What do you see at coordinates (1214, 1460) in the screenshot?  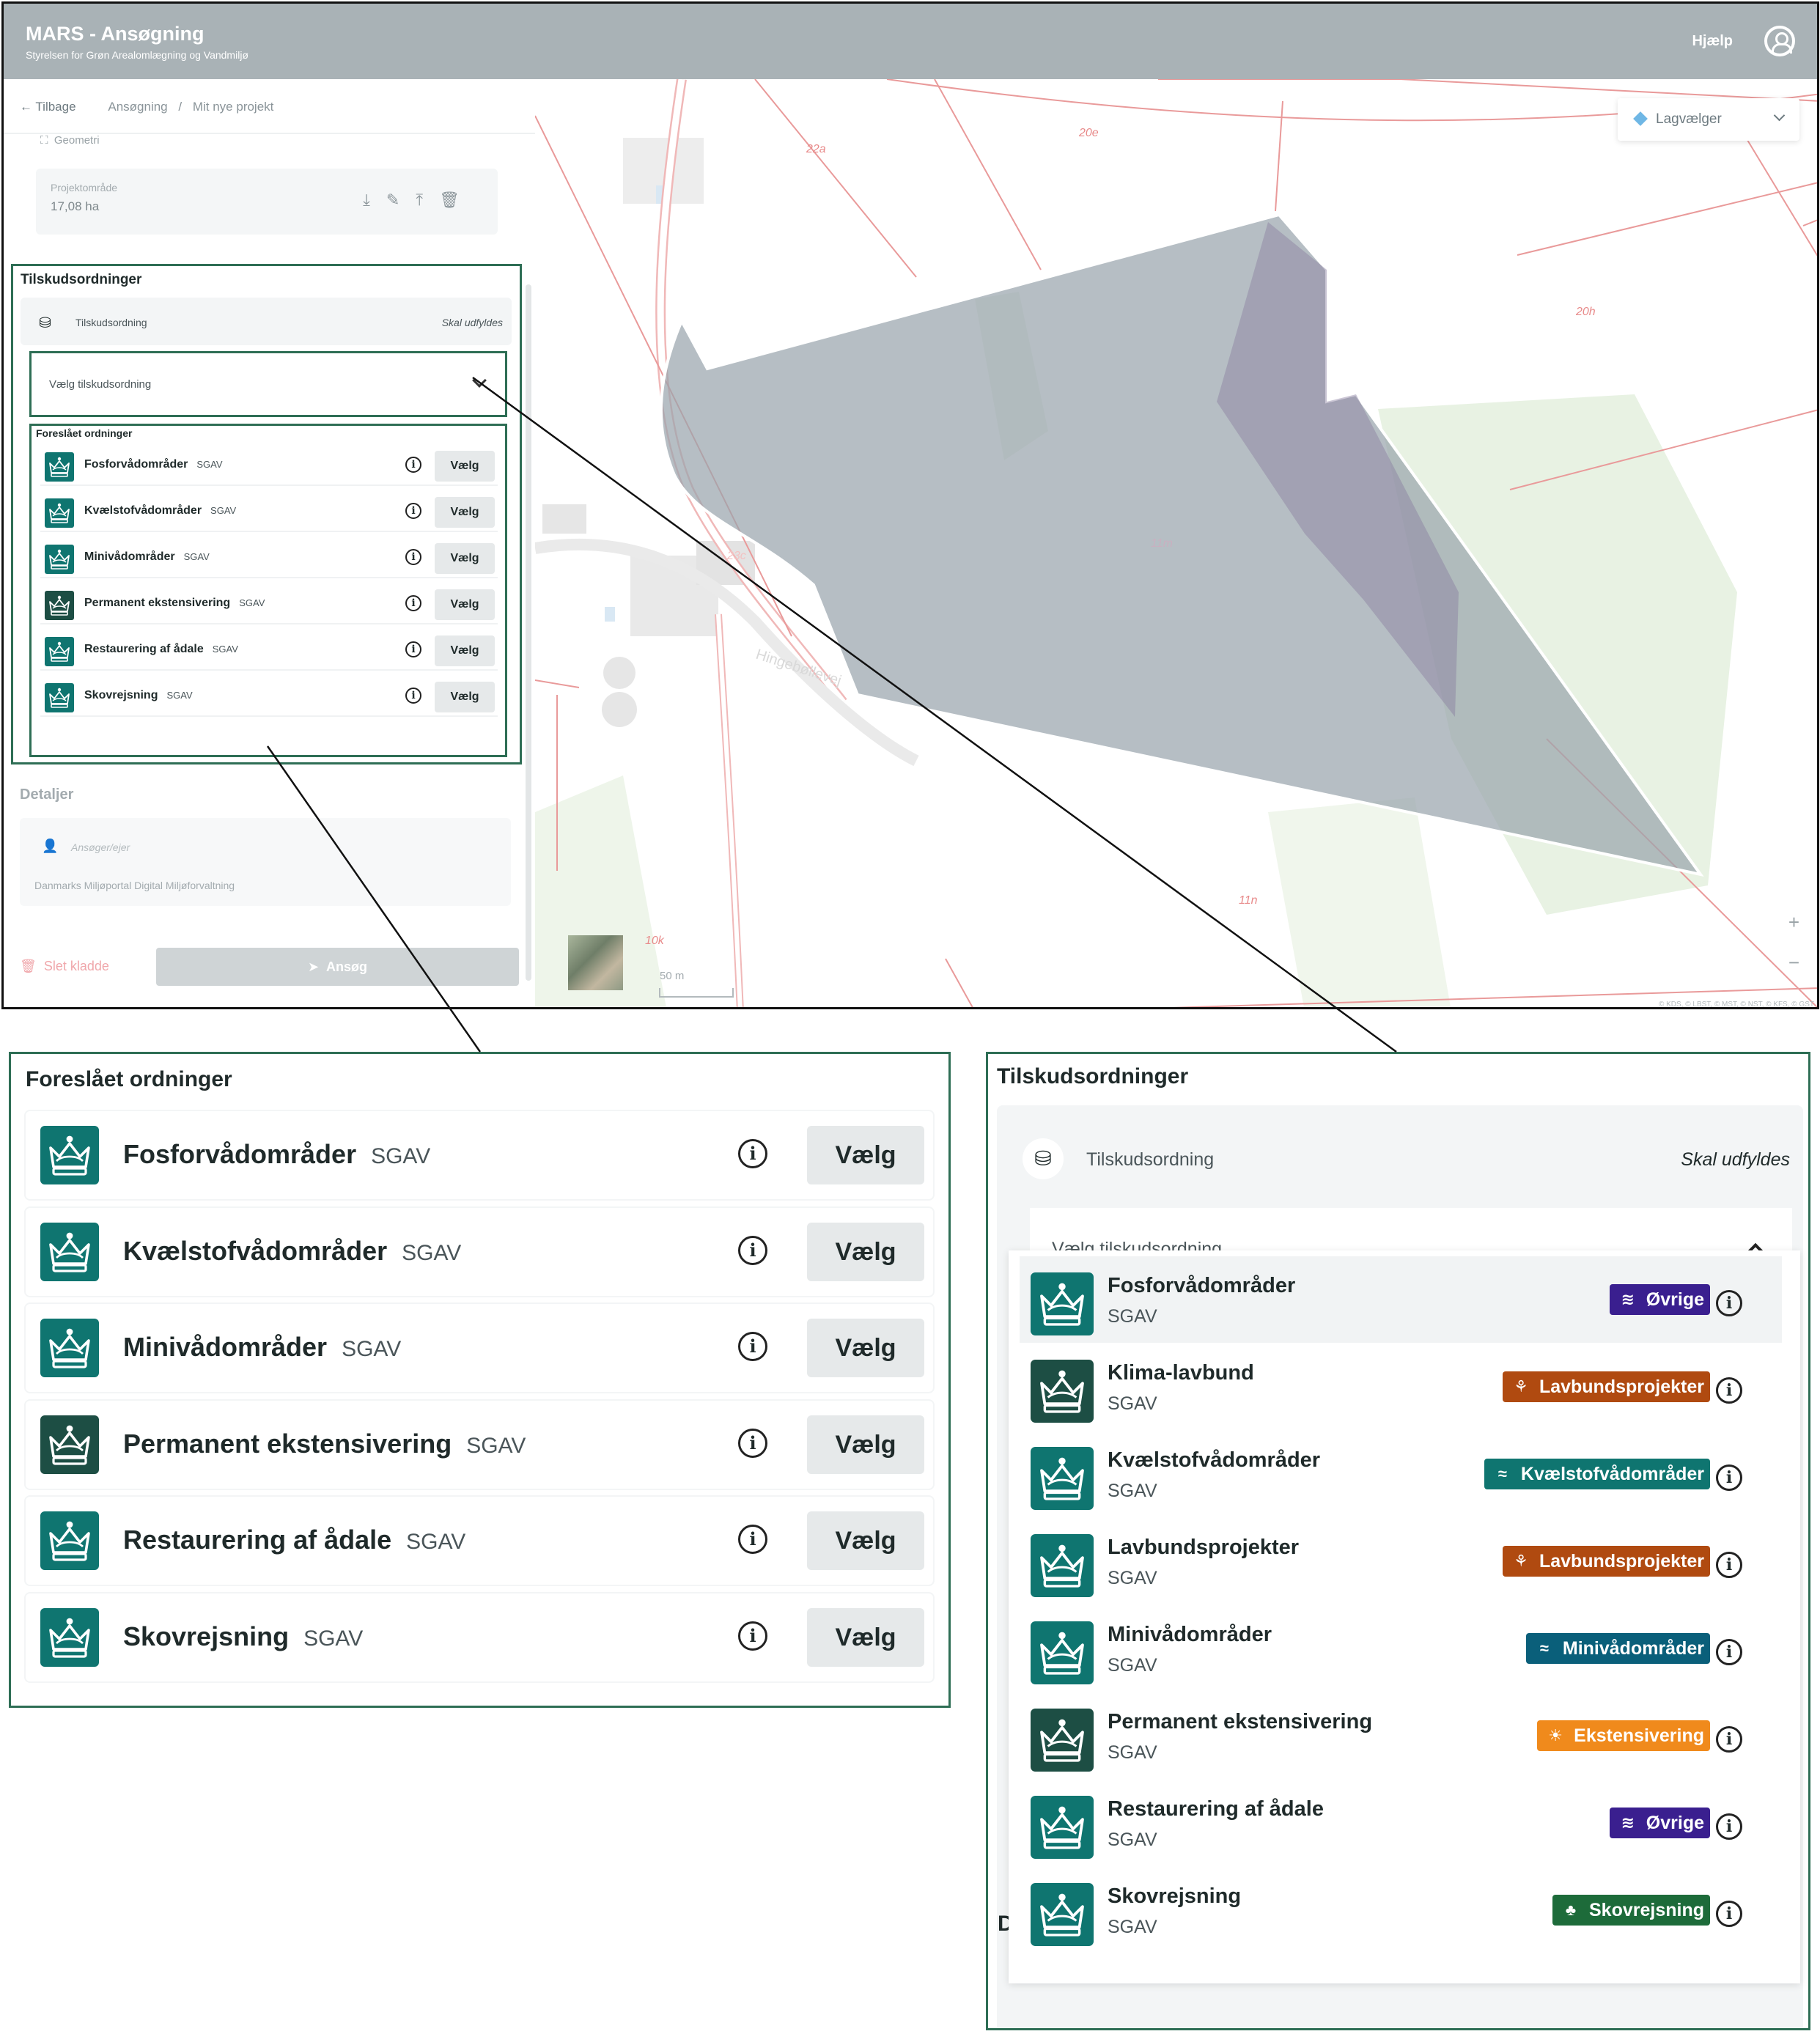 I see `scheme-name: Kvælstofvådområder` at bounding box center [1214, 1460].